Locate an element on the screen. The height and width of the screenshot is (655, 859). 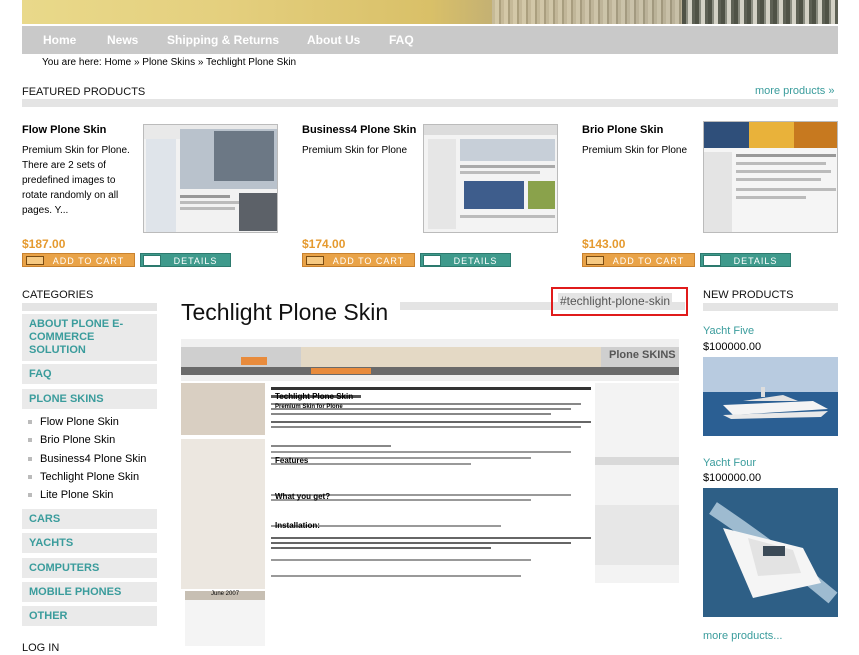
yacht-four-image is located at coordinates (770, 552).